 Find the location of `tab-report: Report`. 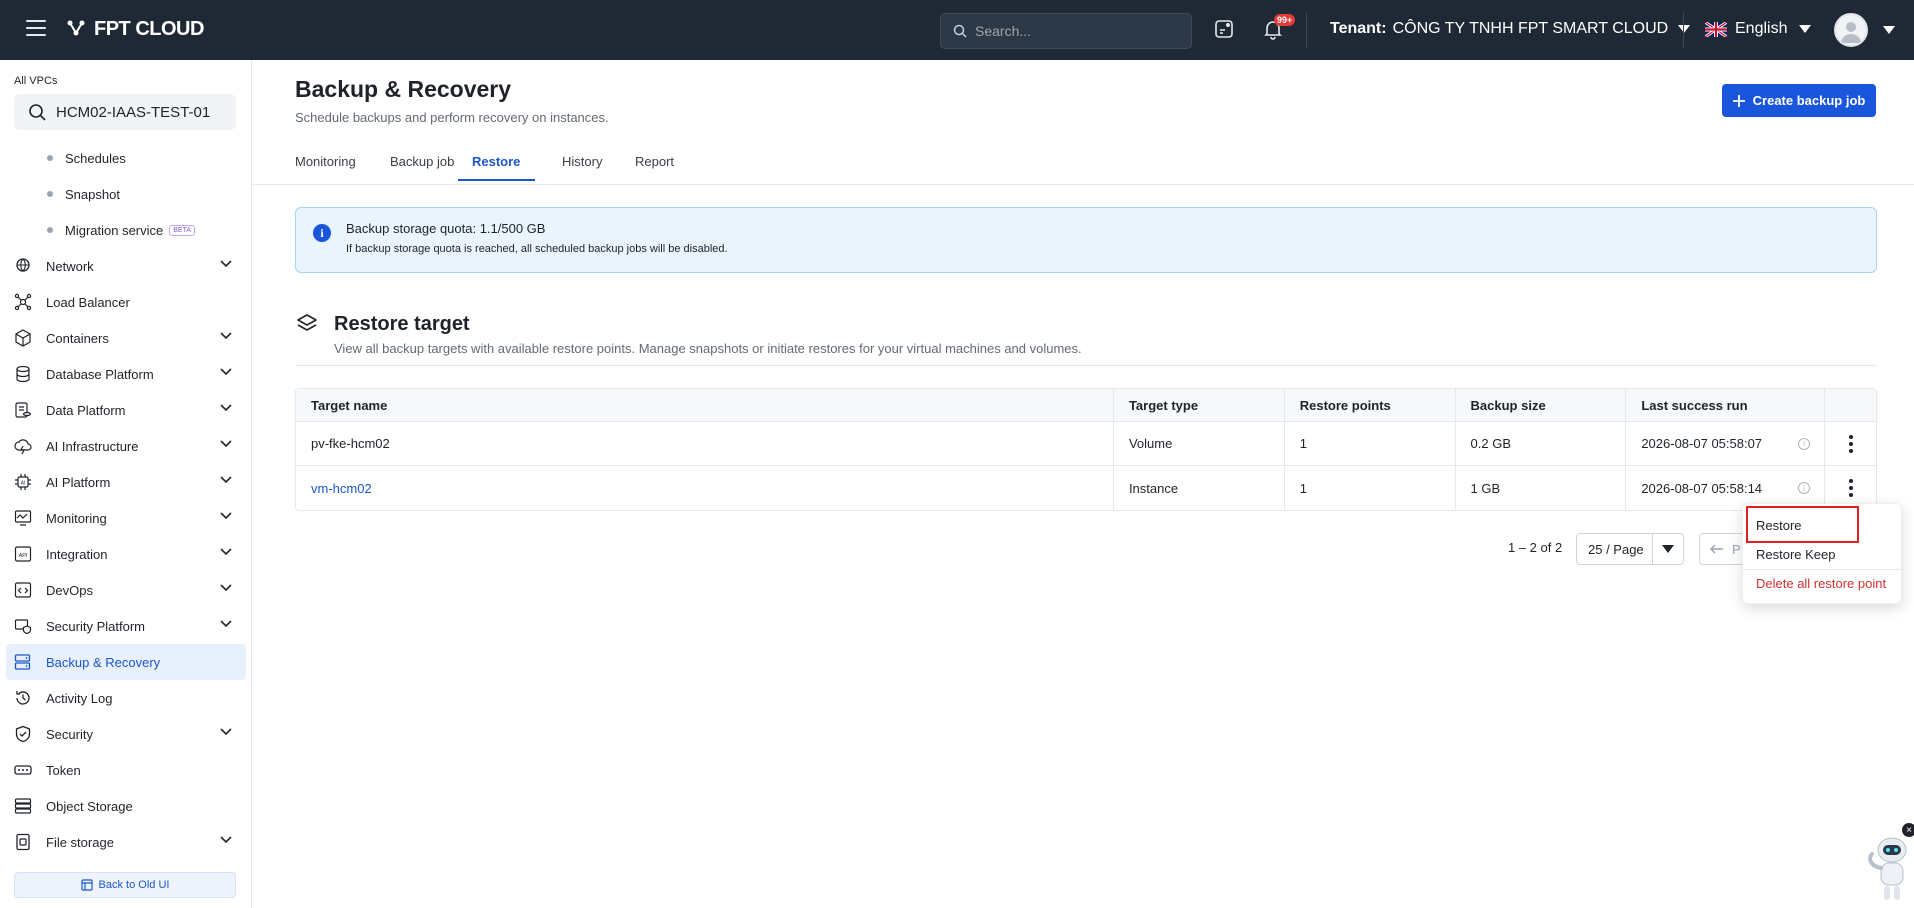

tab-report: Report is located at coordinates (654, 166).